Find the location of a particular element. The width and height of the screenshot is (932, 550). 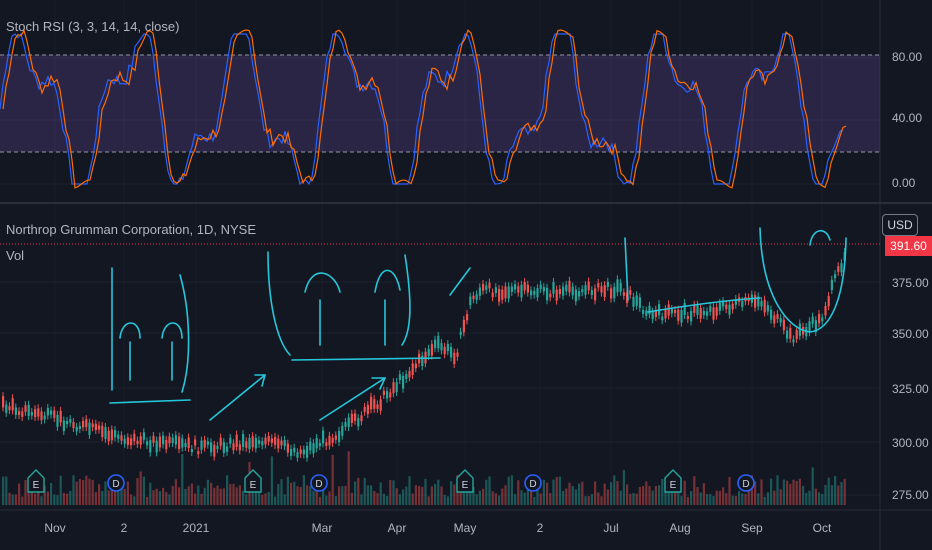

price-tick-300: 300.00 is located at coordinates (910, 443).